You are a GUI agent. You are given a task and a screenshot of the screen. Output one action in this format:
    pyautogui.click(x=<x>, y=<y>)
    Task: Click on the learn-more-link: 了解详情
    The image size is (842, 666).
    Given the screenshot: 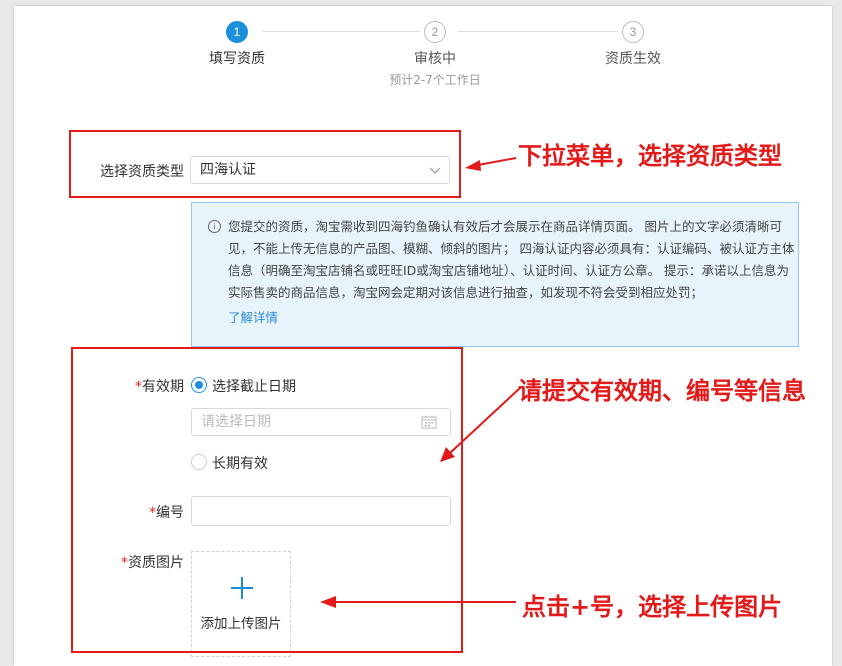 What is the action you would take?
    pyautogui.click(x=253, y=316)
    